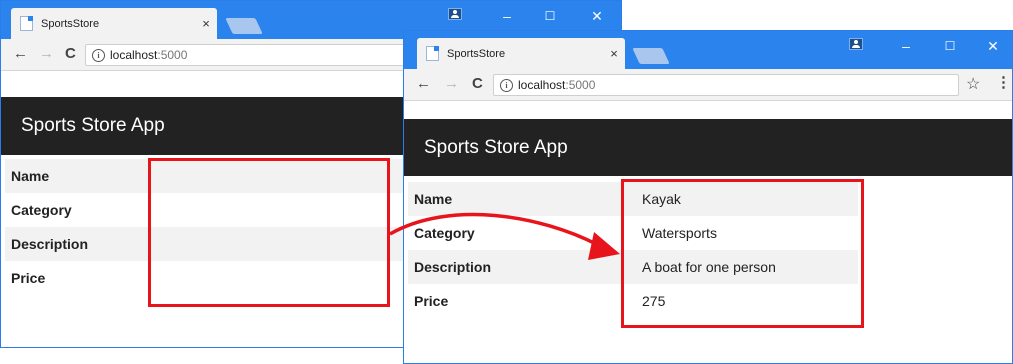 The height and width of the screenshot is (364, 1013). Describe the element at coordinates (494, 229) in the screenshot. I see `arrow-line` at that location.